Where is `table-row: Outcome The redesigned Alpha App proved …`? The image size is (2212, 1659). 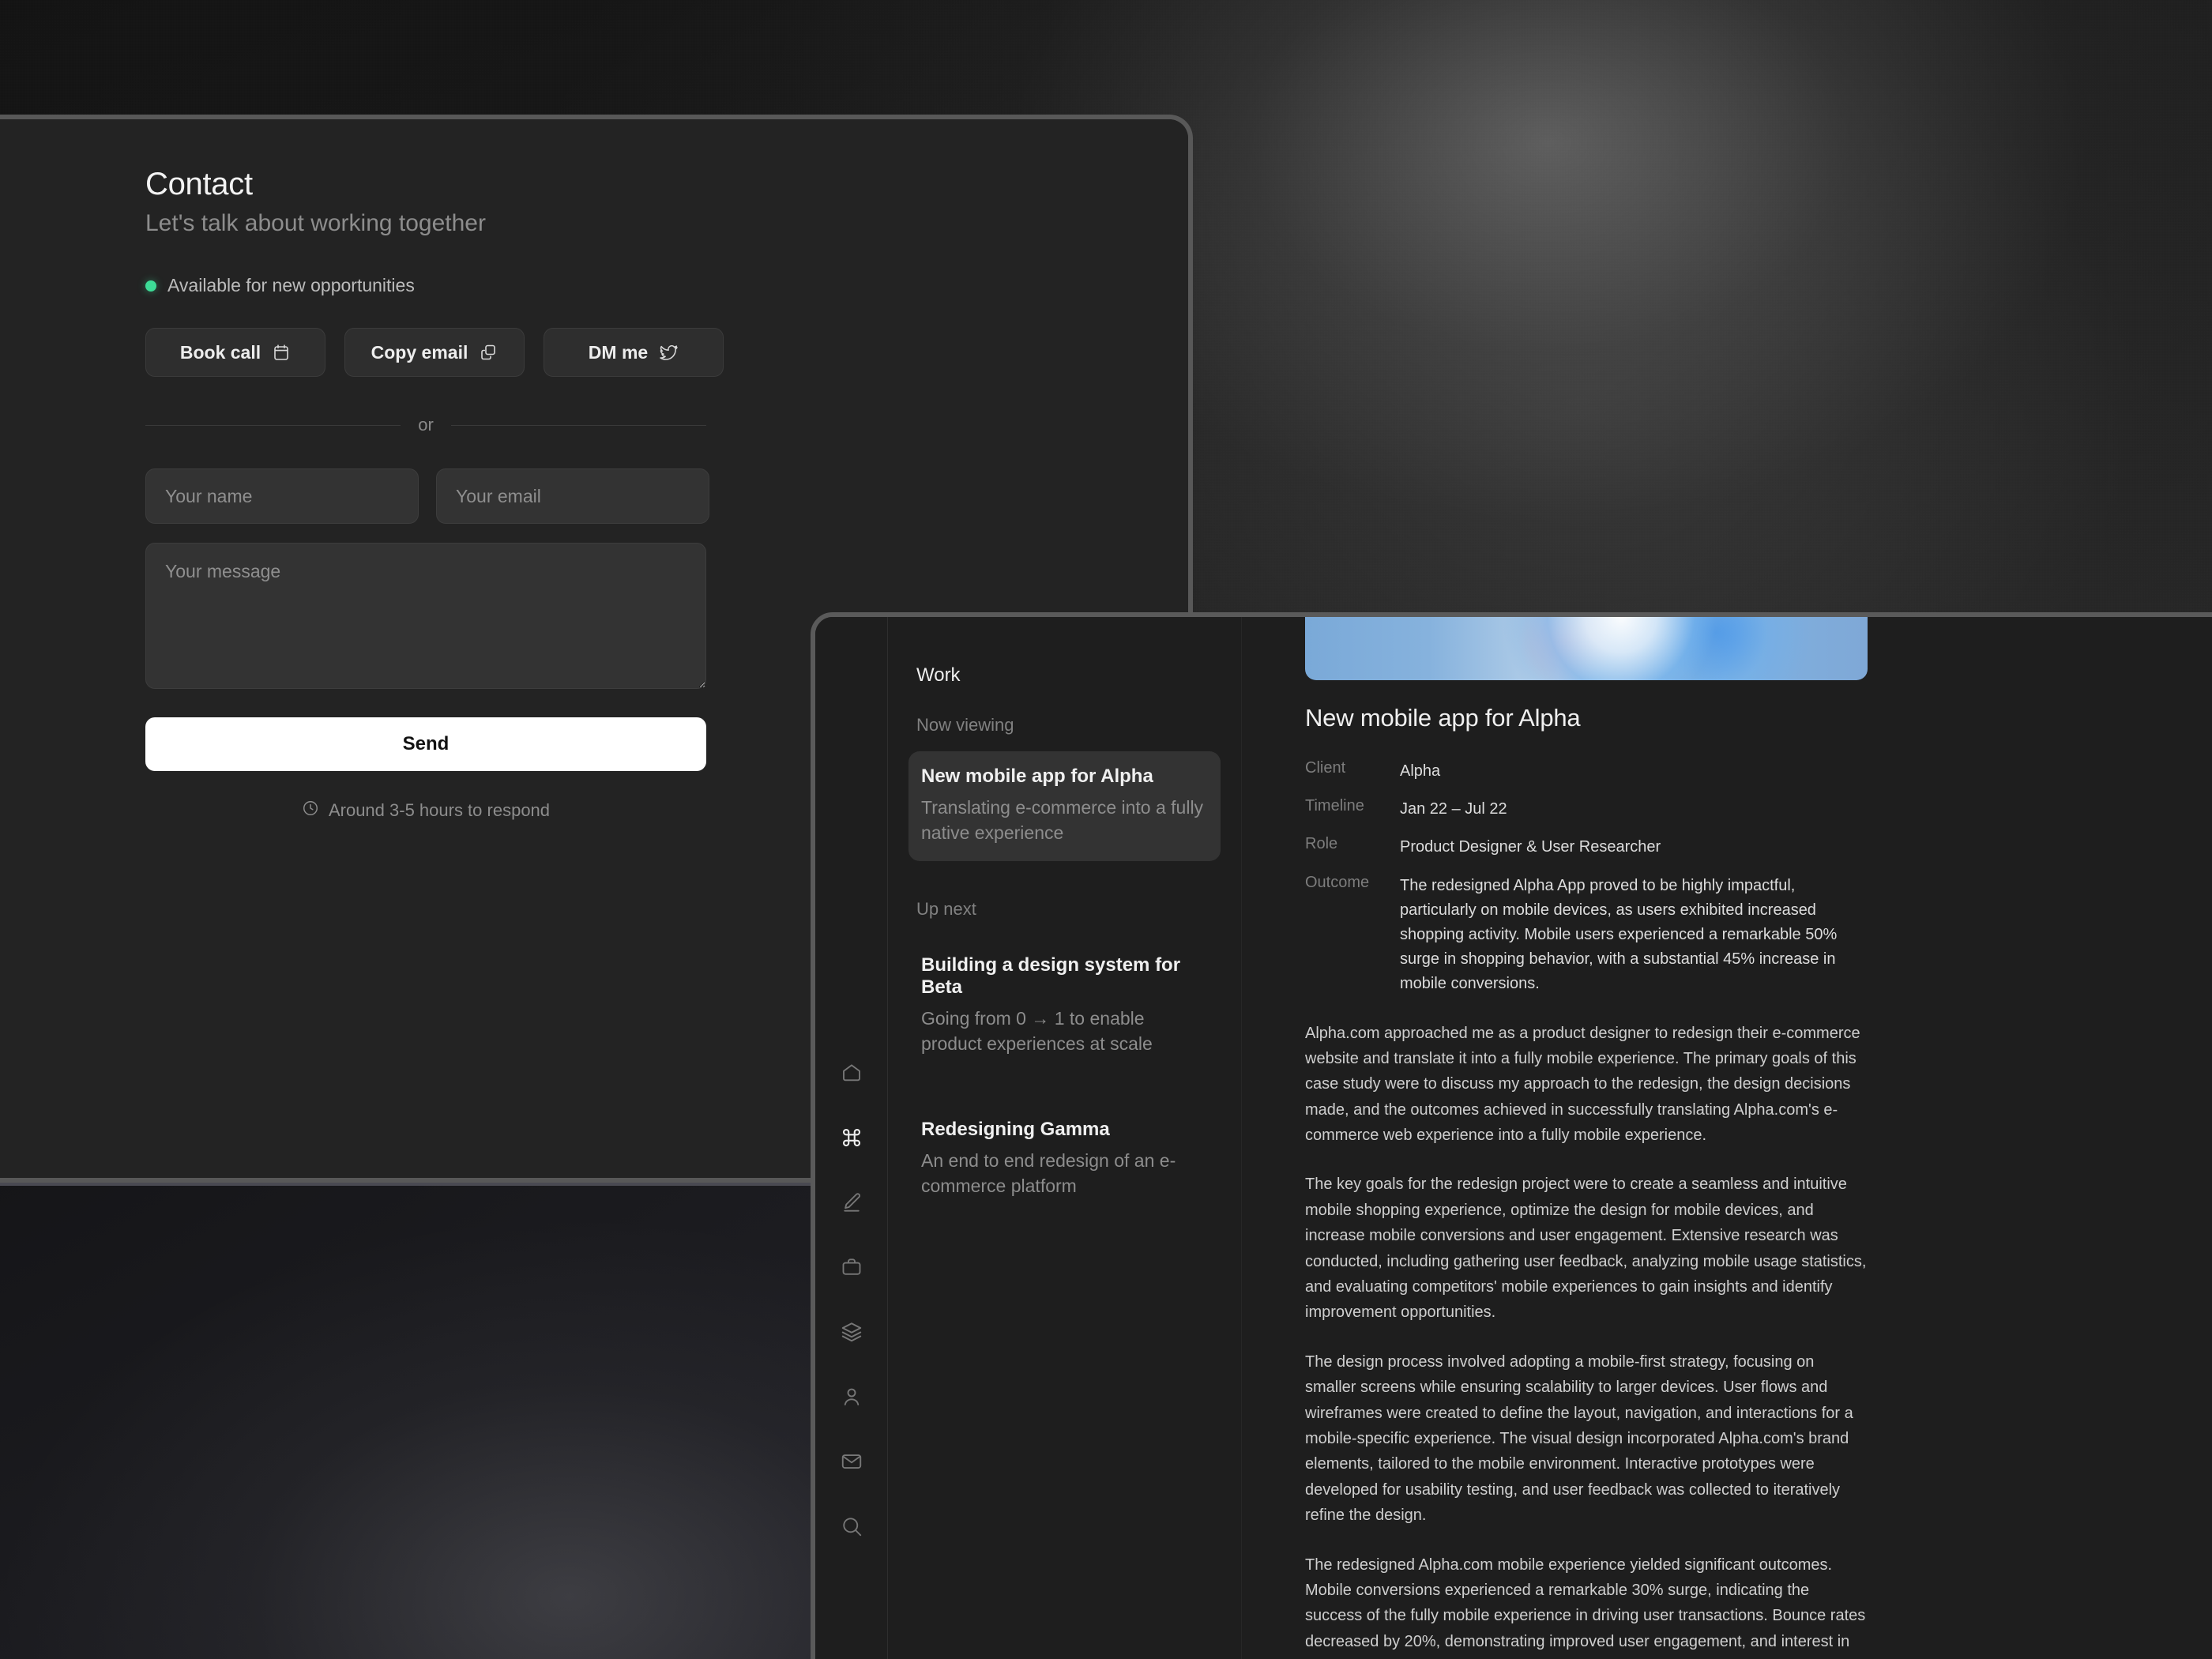 table-row: Outcome The redesigned Alpha App proved … is located at coordinates (1586, 936).